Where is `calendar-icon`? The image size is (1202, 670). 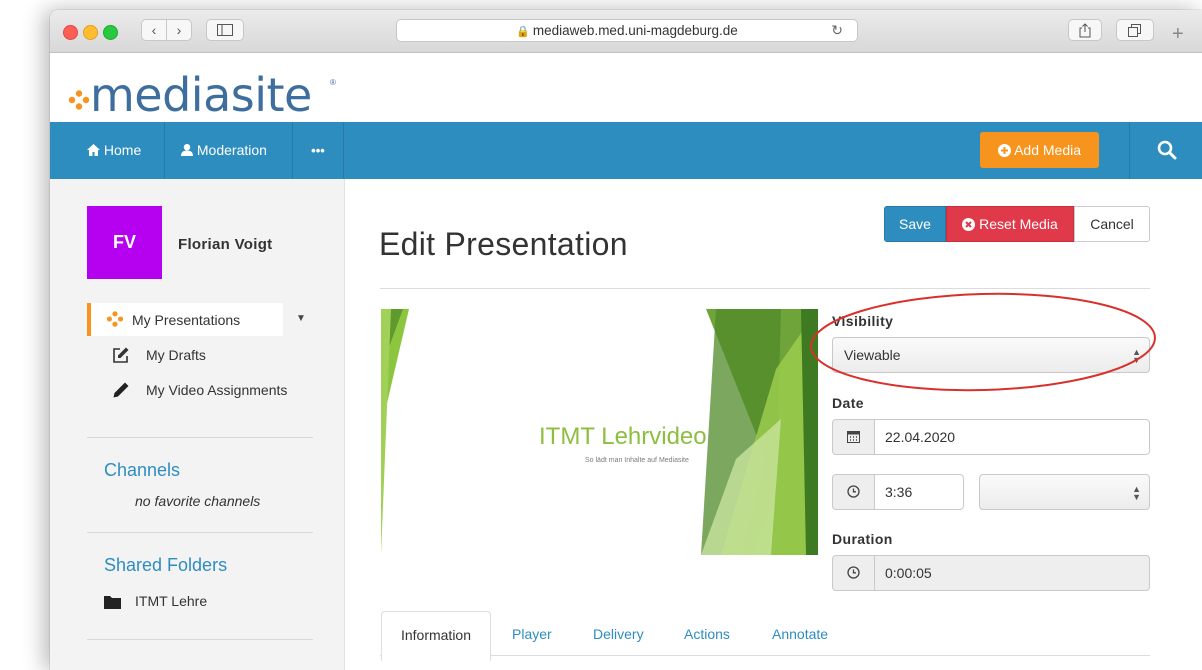
calendar-icon is located at coordinates (853, 437).